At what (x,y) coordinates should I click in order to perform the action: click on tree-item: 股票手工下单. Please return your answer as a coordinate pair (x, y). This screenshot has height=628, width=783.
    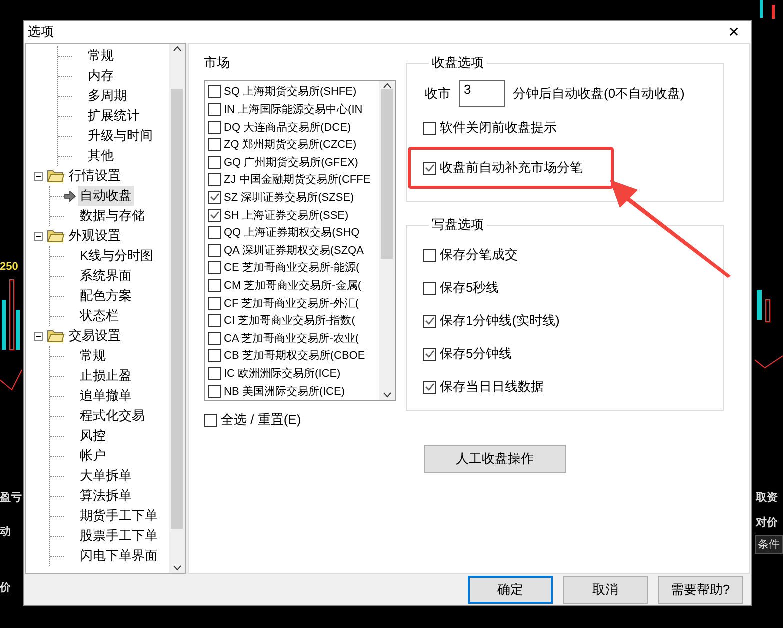
    Looking at the image, I should click on (119, 536).